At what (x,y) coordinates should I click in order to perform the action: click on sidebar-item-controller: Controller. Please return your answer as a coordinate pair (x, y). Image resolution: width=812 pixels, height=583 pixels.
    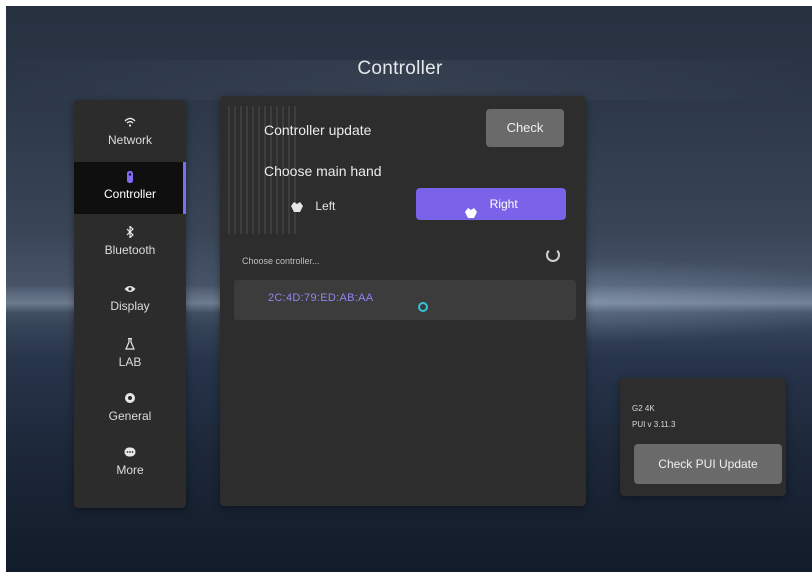
    Looking at the image, I should click on (130, 188).